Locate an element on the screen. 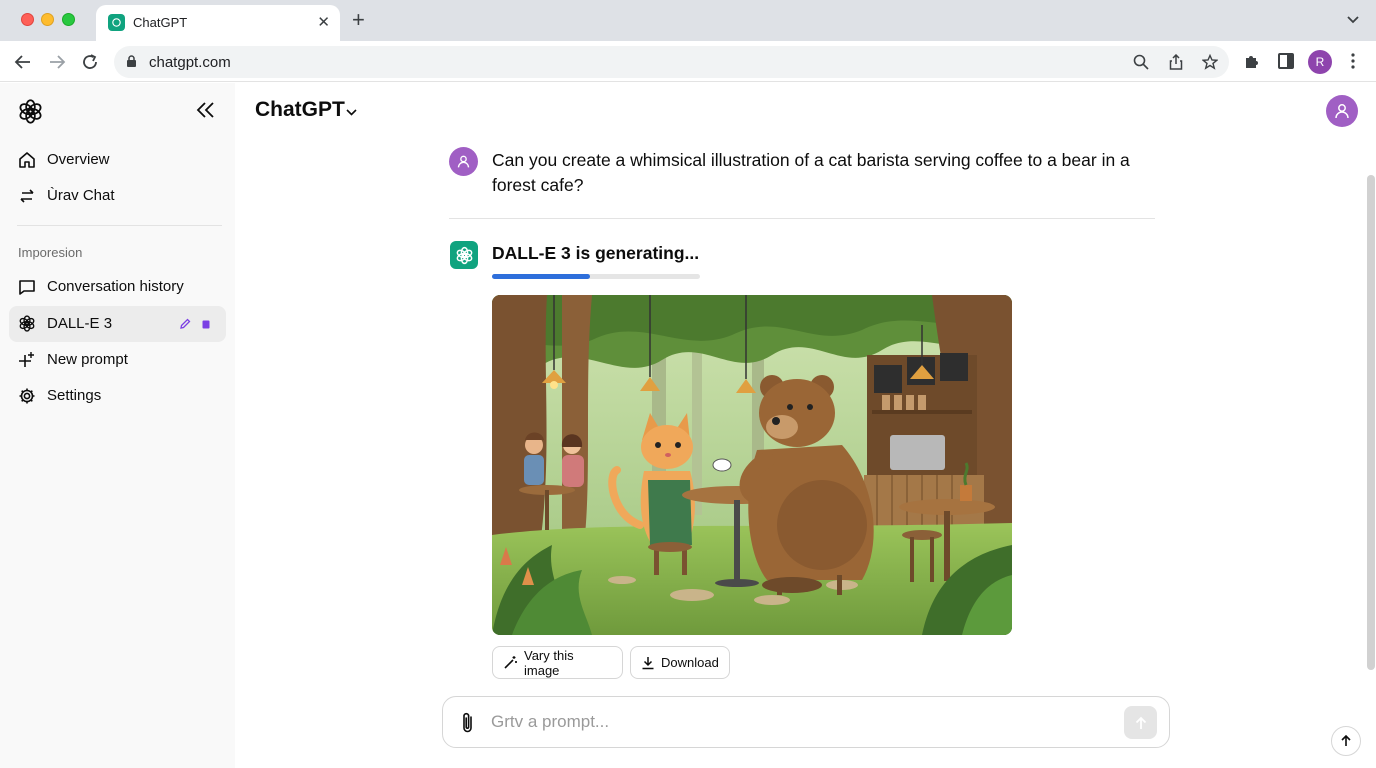  sidebar-section-label: Imporesion is located at coordinates (50, 252).